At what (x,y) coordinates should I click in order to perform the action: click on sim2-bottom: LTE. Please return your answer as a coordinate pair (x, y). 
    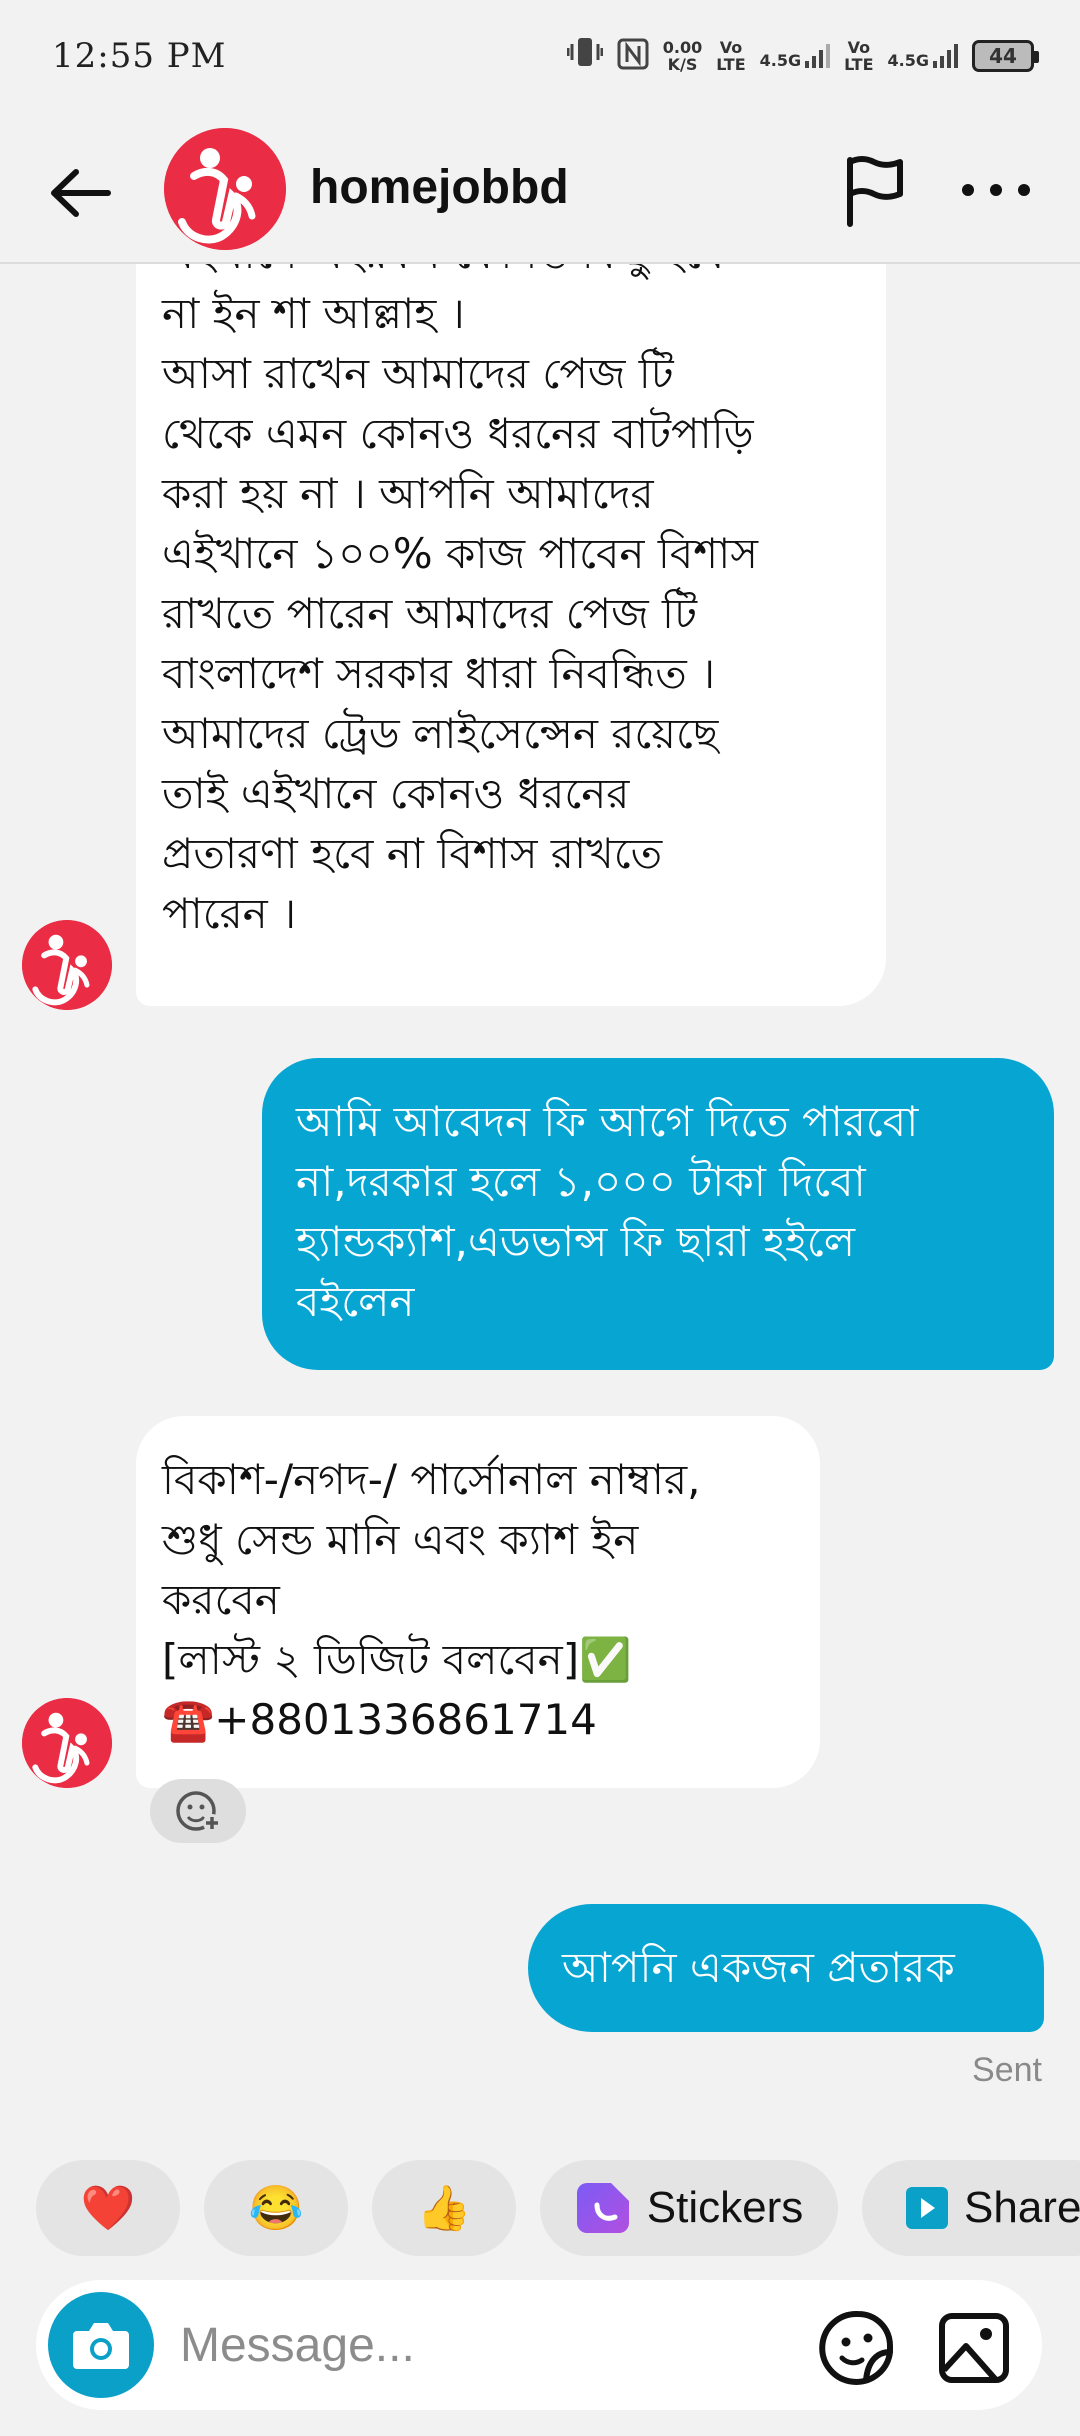
    Looking at the image, I should click on (859, 64).